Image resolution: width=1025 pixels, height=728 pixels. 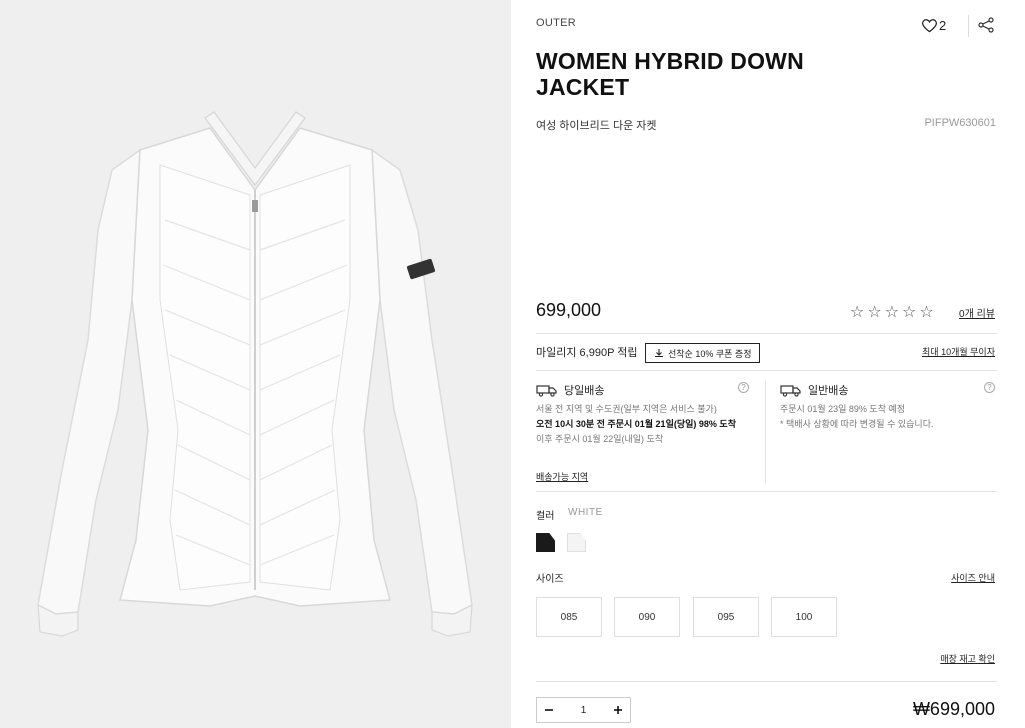 I want to click on like-button: 2, so click(x=934, y=25).